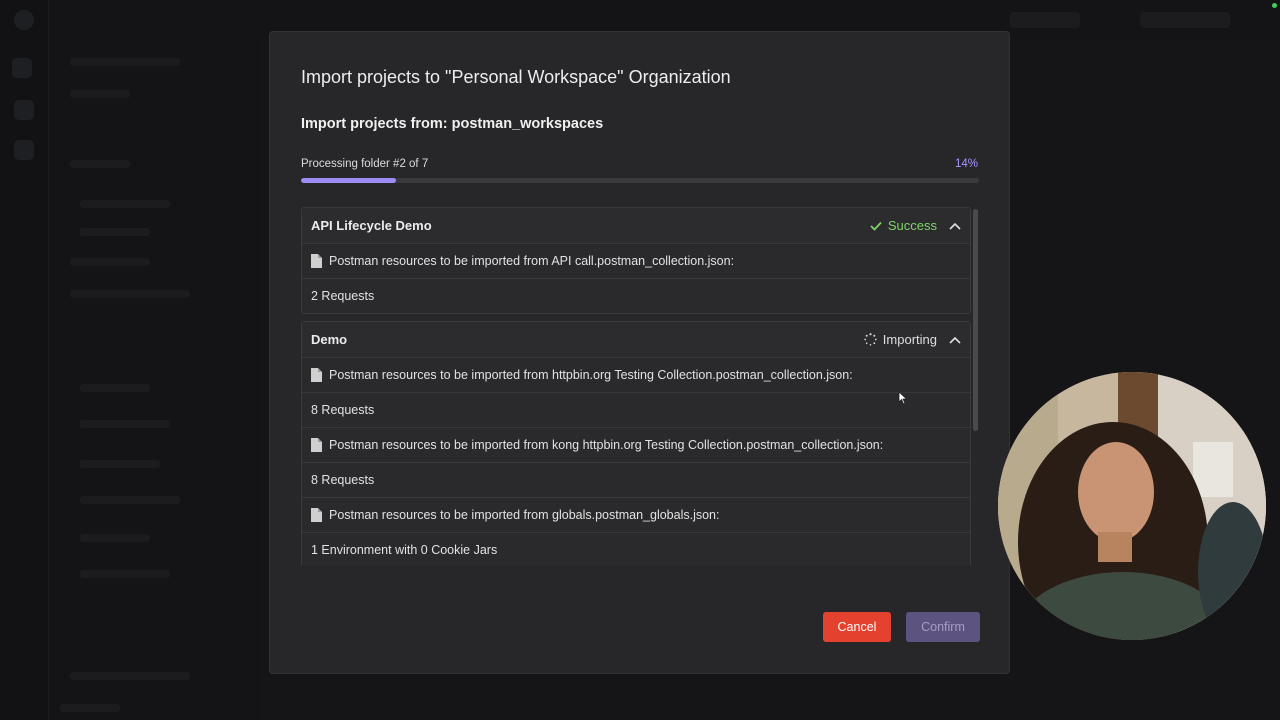 This screenshot has width=1280, height=720. What do you see at coordinates (348, 180) in the screenshot?
I see `progress-bar-fill` at bounding box center [348, 180].